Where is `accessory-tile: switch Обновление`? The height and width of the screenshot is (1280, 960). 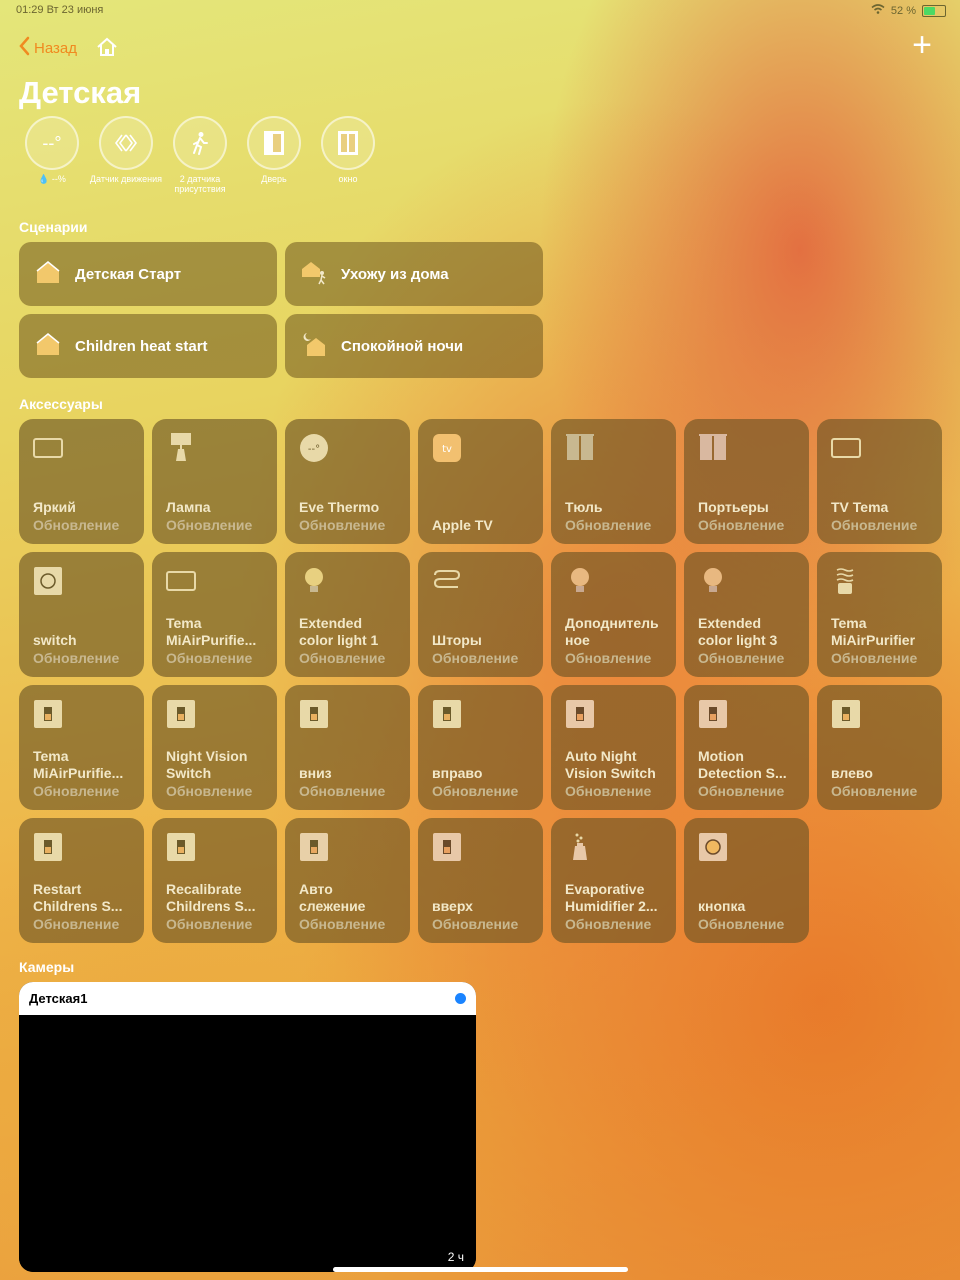 accessory-tile: switch Обновление is located at coordinates (81, 614).